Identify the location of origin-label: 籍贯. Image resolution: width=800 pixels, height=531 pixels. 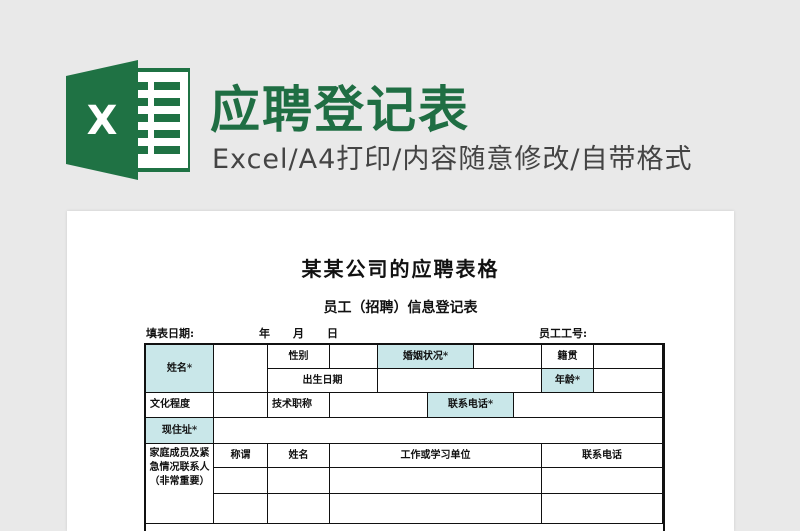
(568, 357).